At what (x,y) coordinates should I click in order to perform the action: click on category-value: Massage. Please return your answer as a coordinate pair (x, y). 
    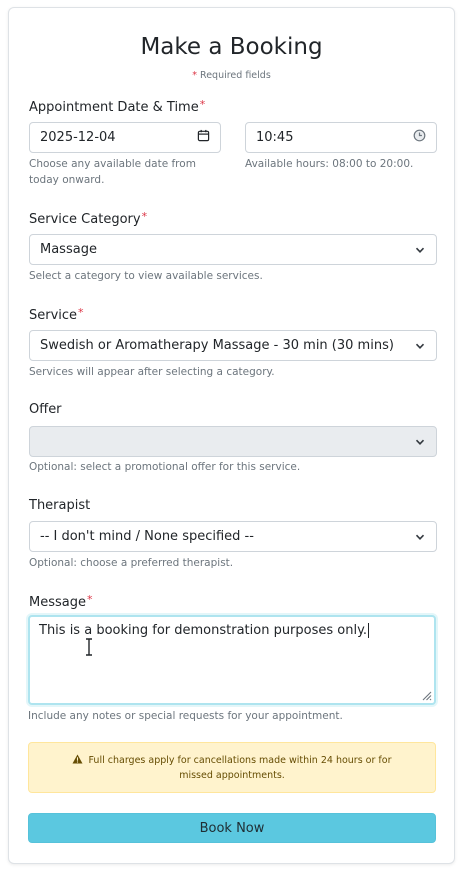
    Looking at the image, I should click on (68, 249).